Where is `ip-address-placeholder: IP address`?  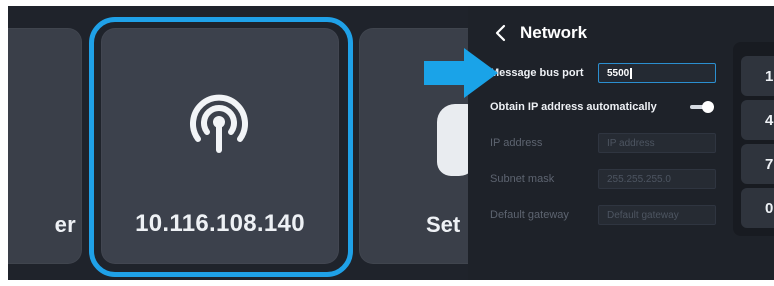
ip-address-placeholder: IP address is located at coordinates (631, 143).